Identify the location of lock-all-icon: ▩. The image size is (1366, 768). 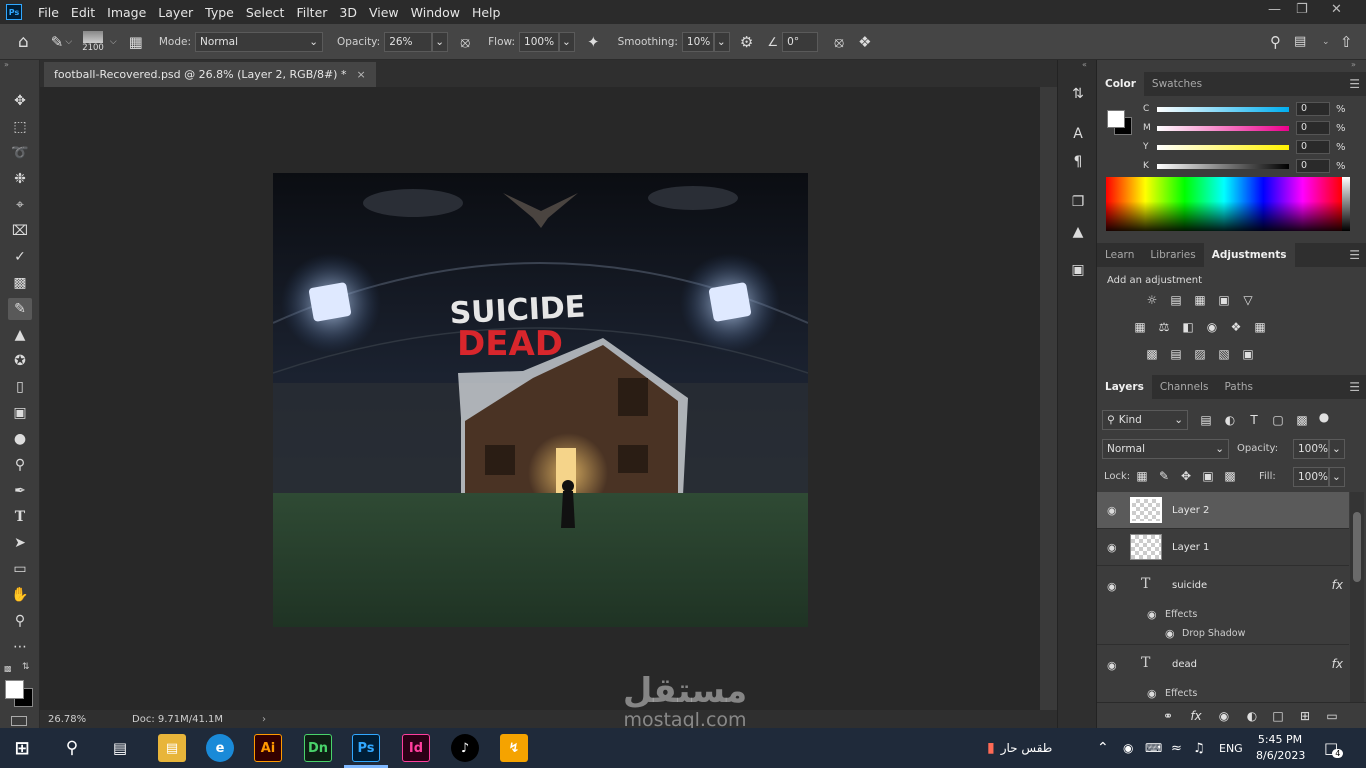
(1230, 476).